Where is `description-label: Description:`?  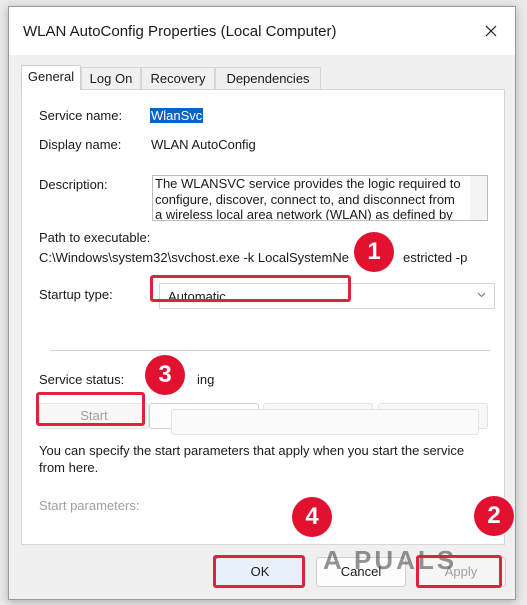
description-label: Description: is located at coordinates (73, 184).